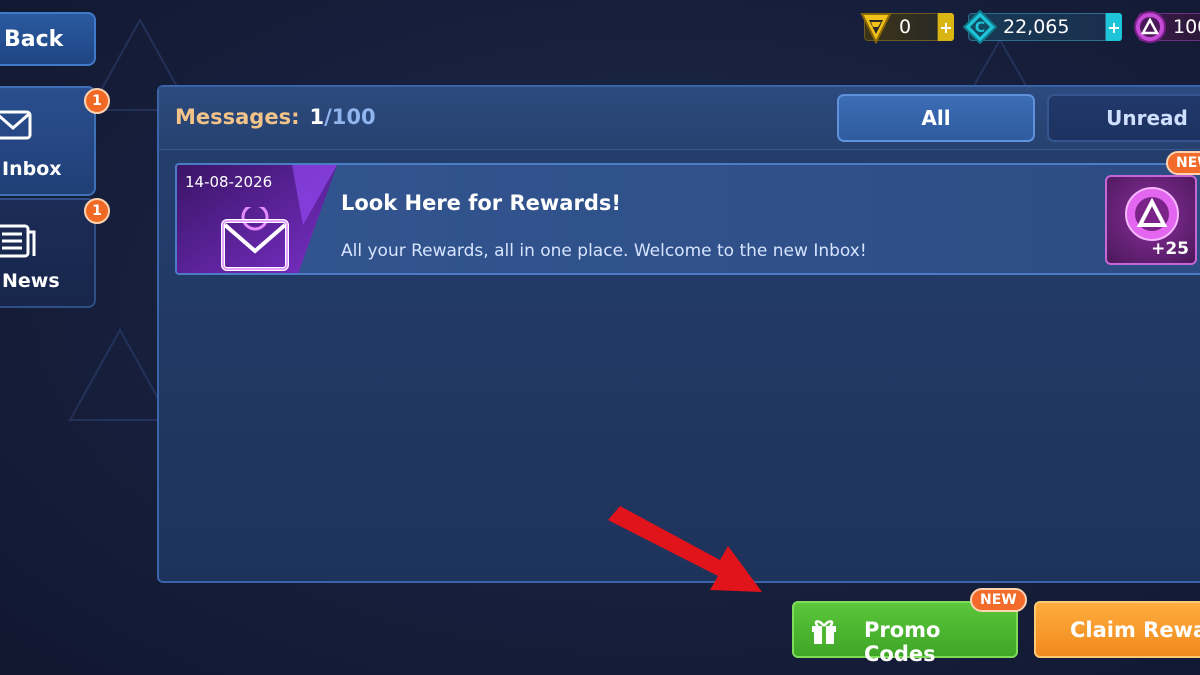 The height and width of the screenshot is (675, 1200). Describe the element at coordinates (18, 243) in the screenshot. I see `newspaper-icon` at that location.